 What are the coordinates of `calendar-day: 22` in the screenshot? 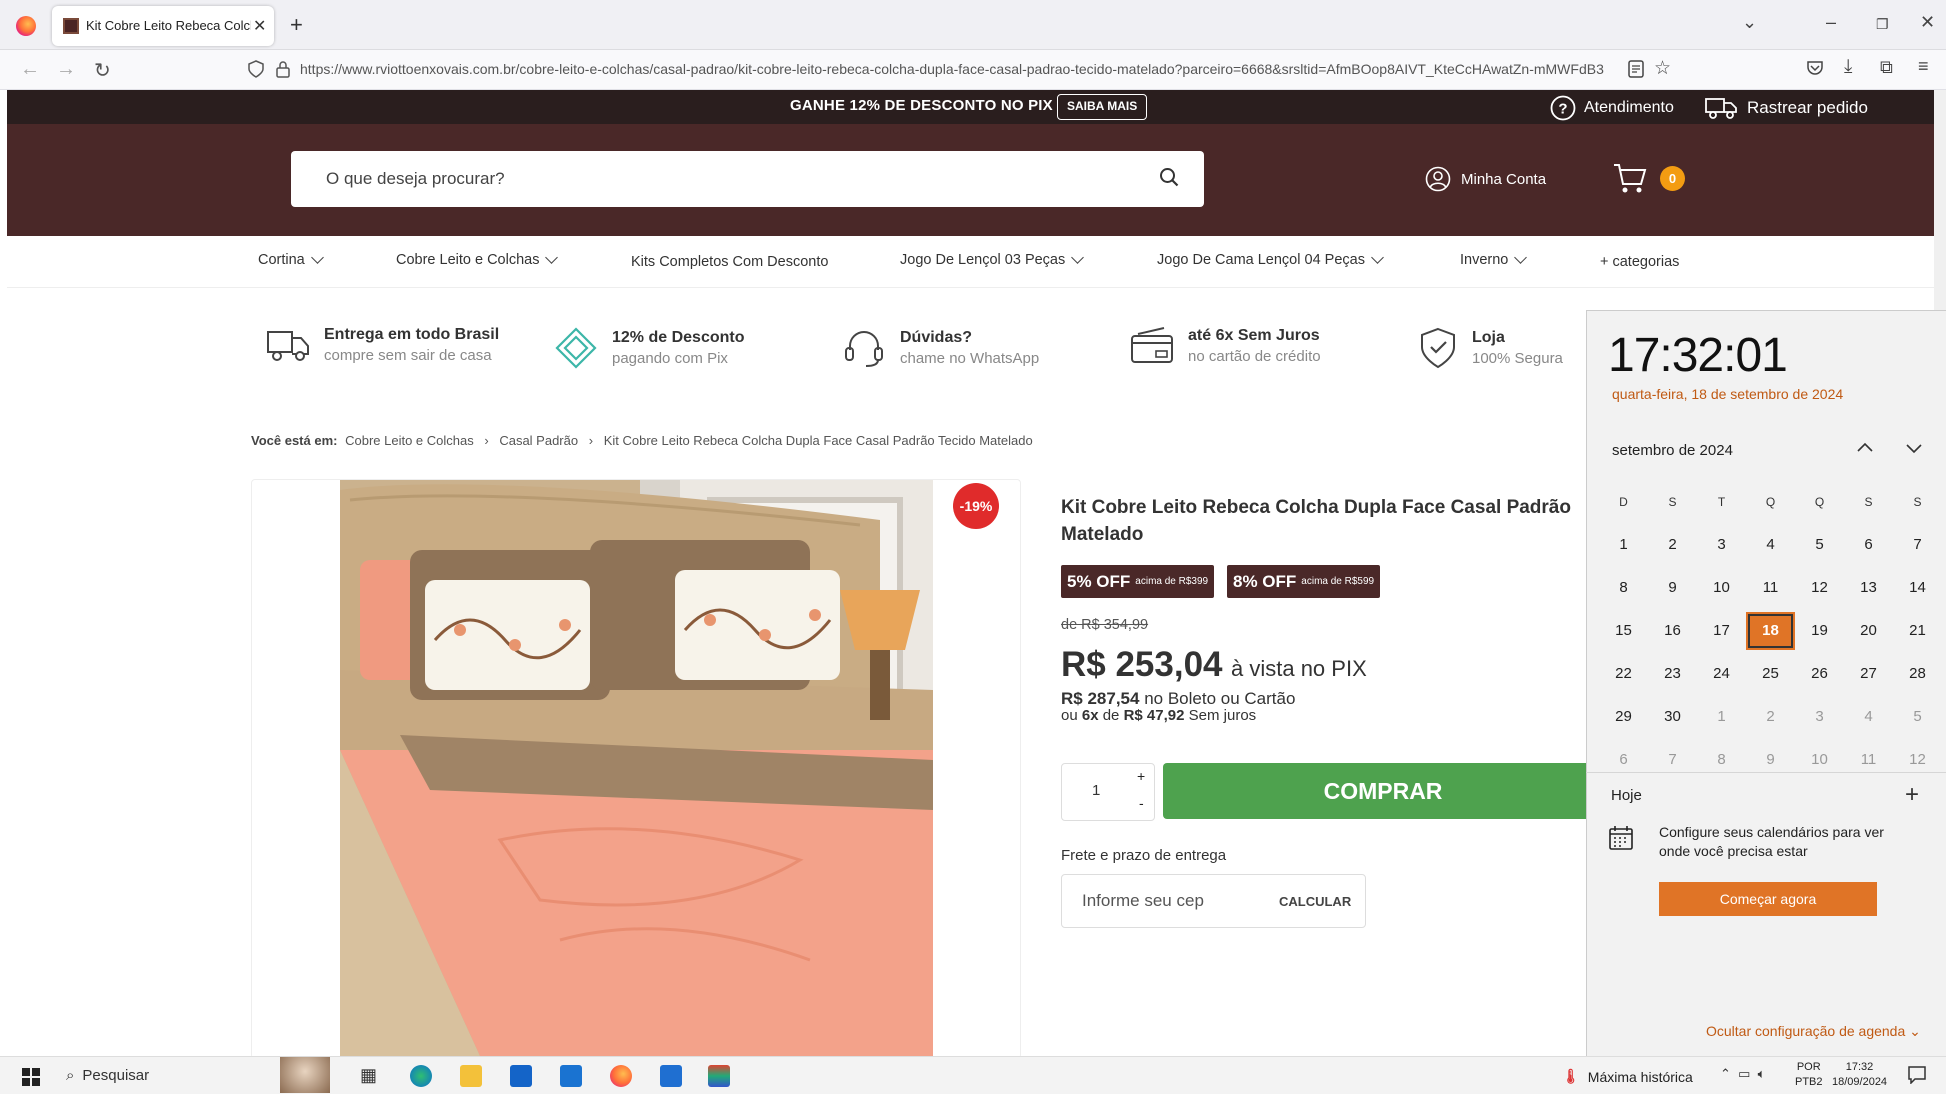 It's located at (1623, 673).